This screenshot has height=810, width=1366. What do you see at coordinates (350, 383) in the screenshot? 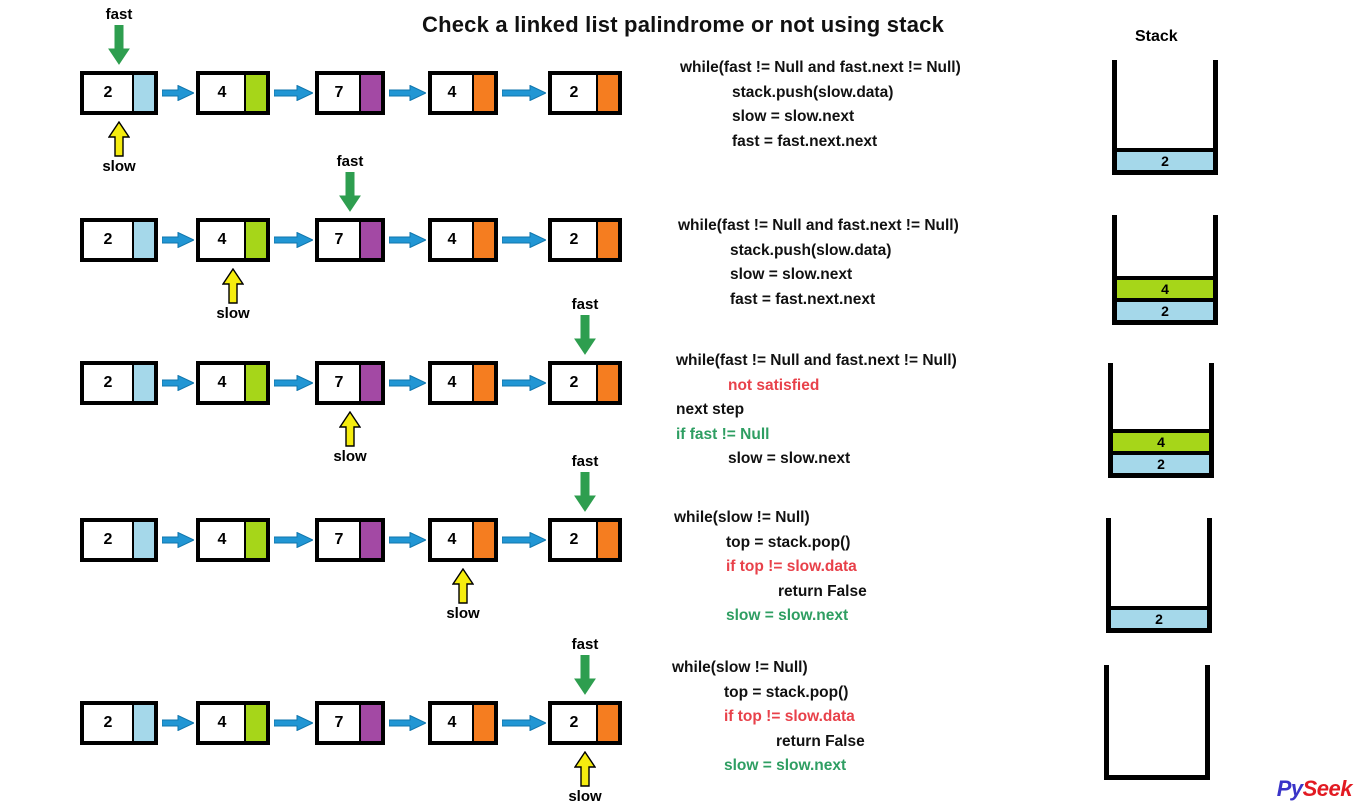
I see `list-node: 7` at bounding box center [350, 383].